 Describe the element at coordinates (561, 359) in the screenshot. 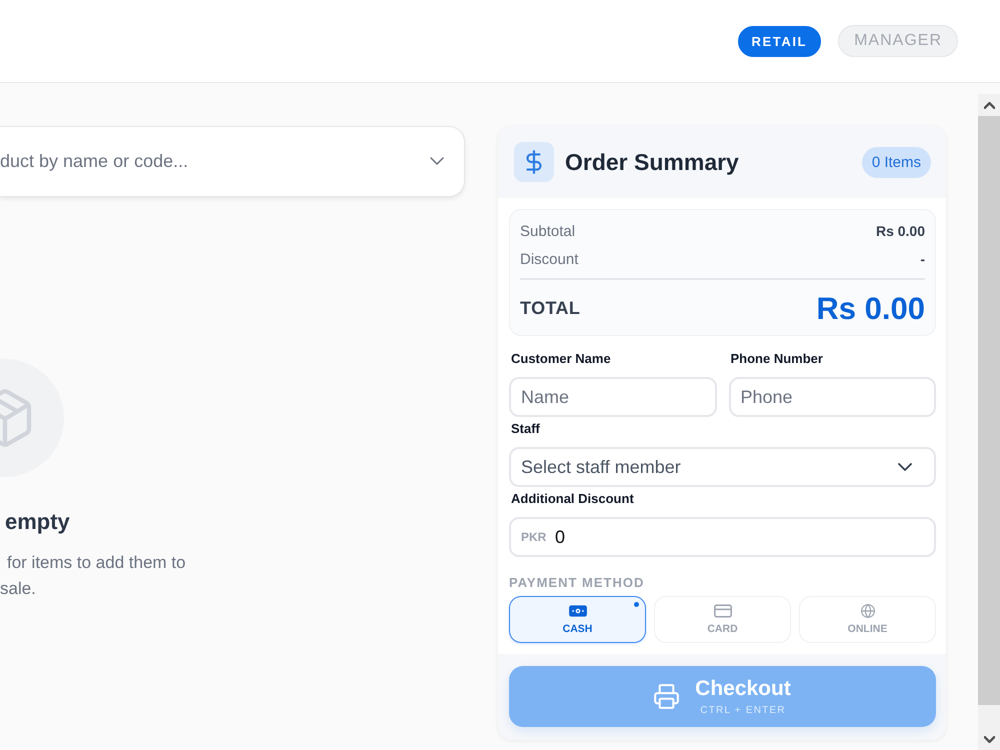

I see `field-label: Customer Name` at that location.